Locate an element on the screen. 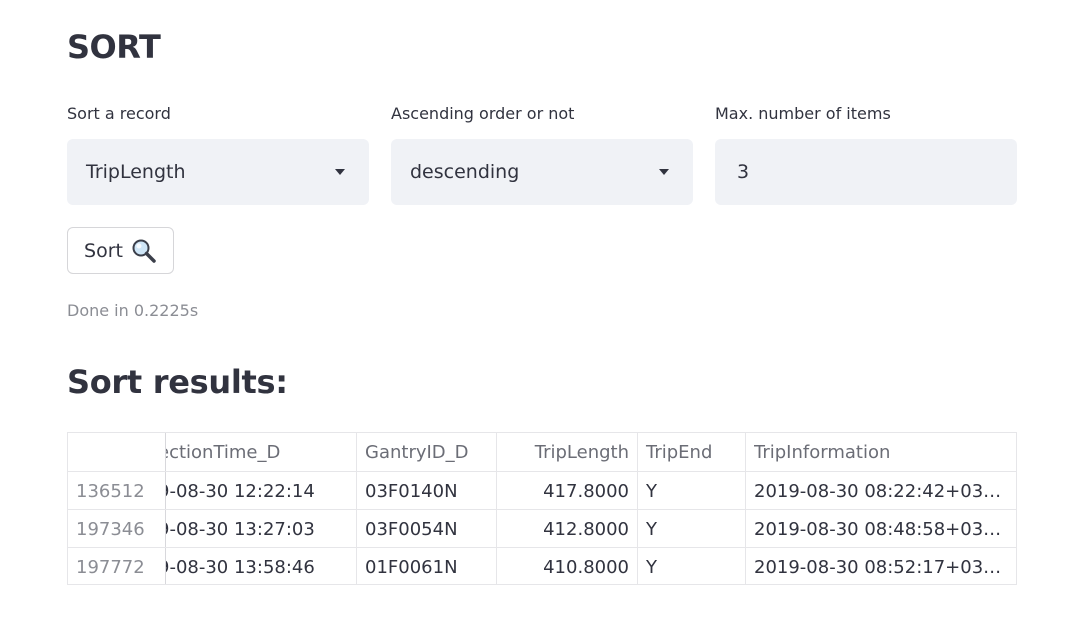 This screenshot has height=621, width=1070. row-index: 197772 is located at coordinates (117, 566).